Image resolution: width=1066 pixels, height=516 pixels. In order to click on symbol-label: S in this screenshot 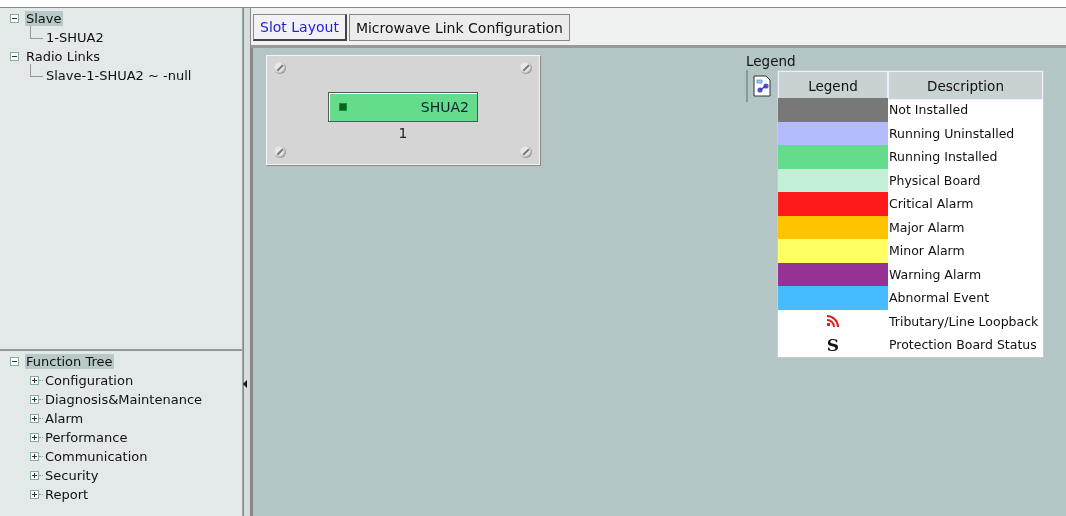, I will do `click(833, 344)`.